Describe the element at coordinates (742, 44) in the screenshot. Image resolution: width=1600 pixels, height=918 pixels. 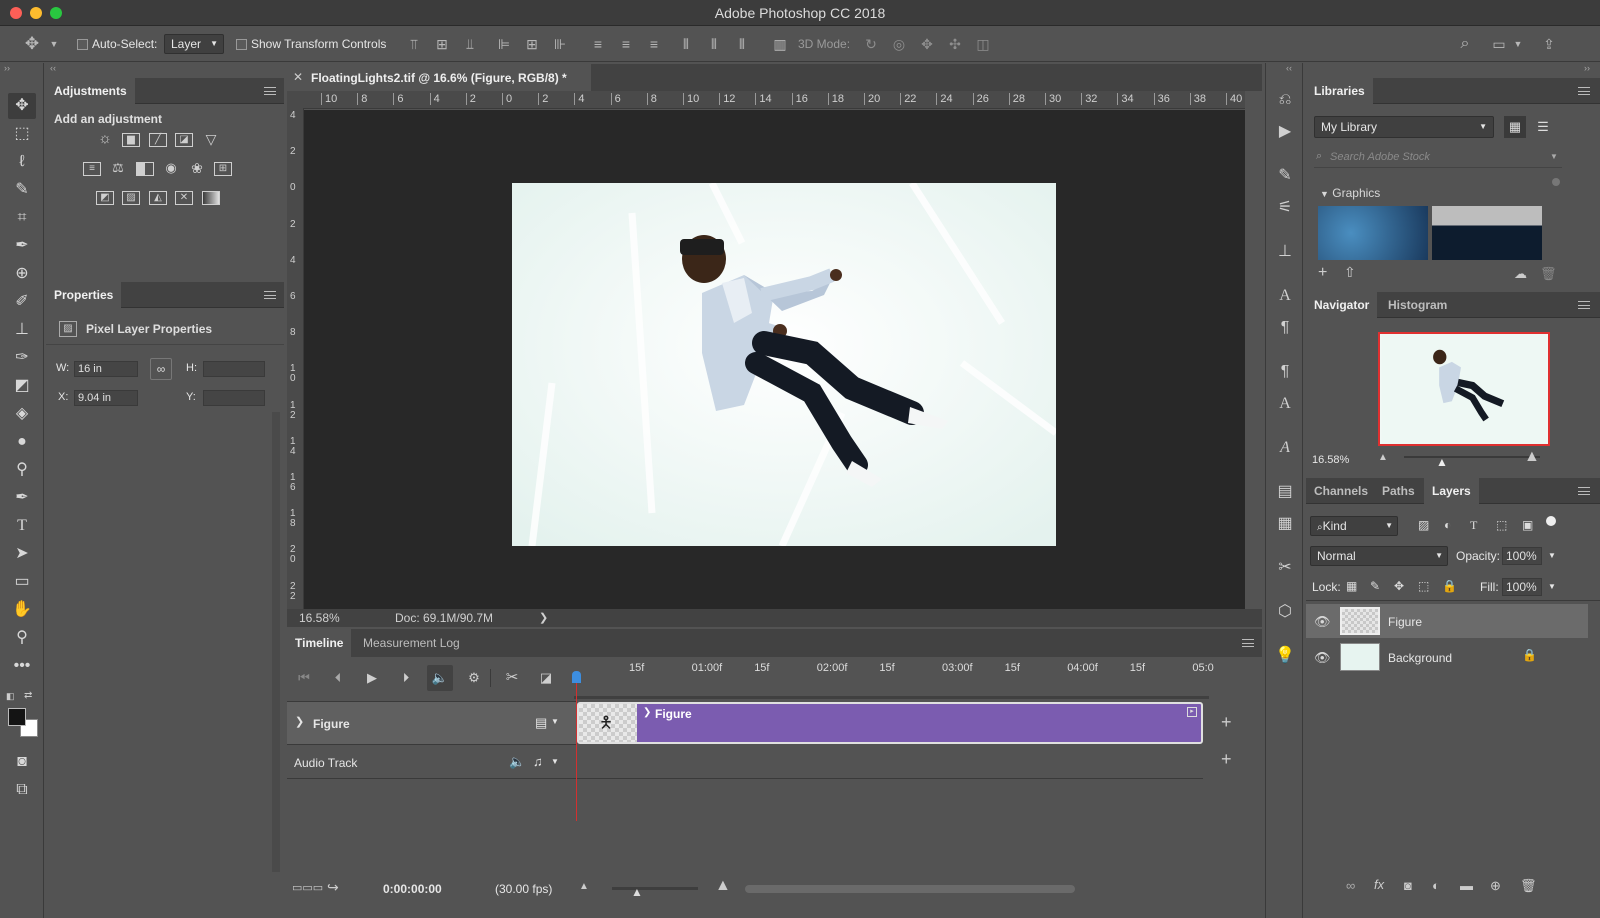
I see `distribute-right-icon: ⦀` at that location.